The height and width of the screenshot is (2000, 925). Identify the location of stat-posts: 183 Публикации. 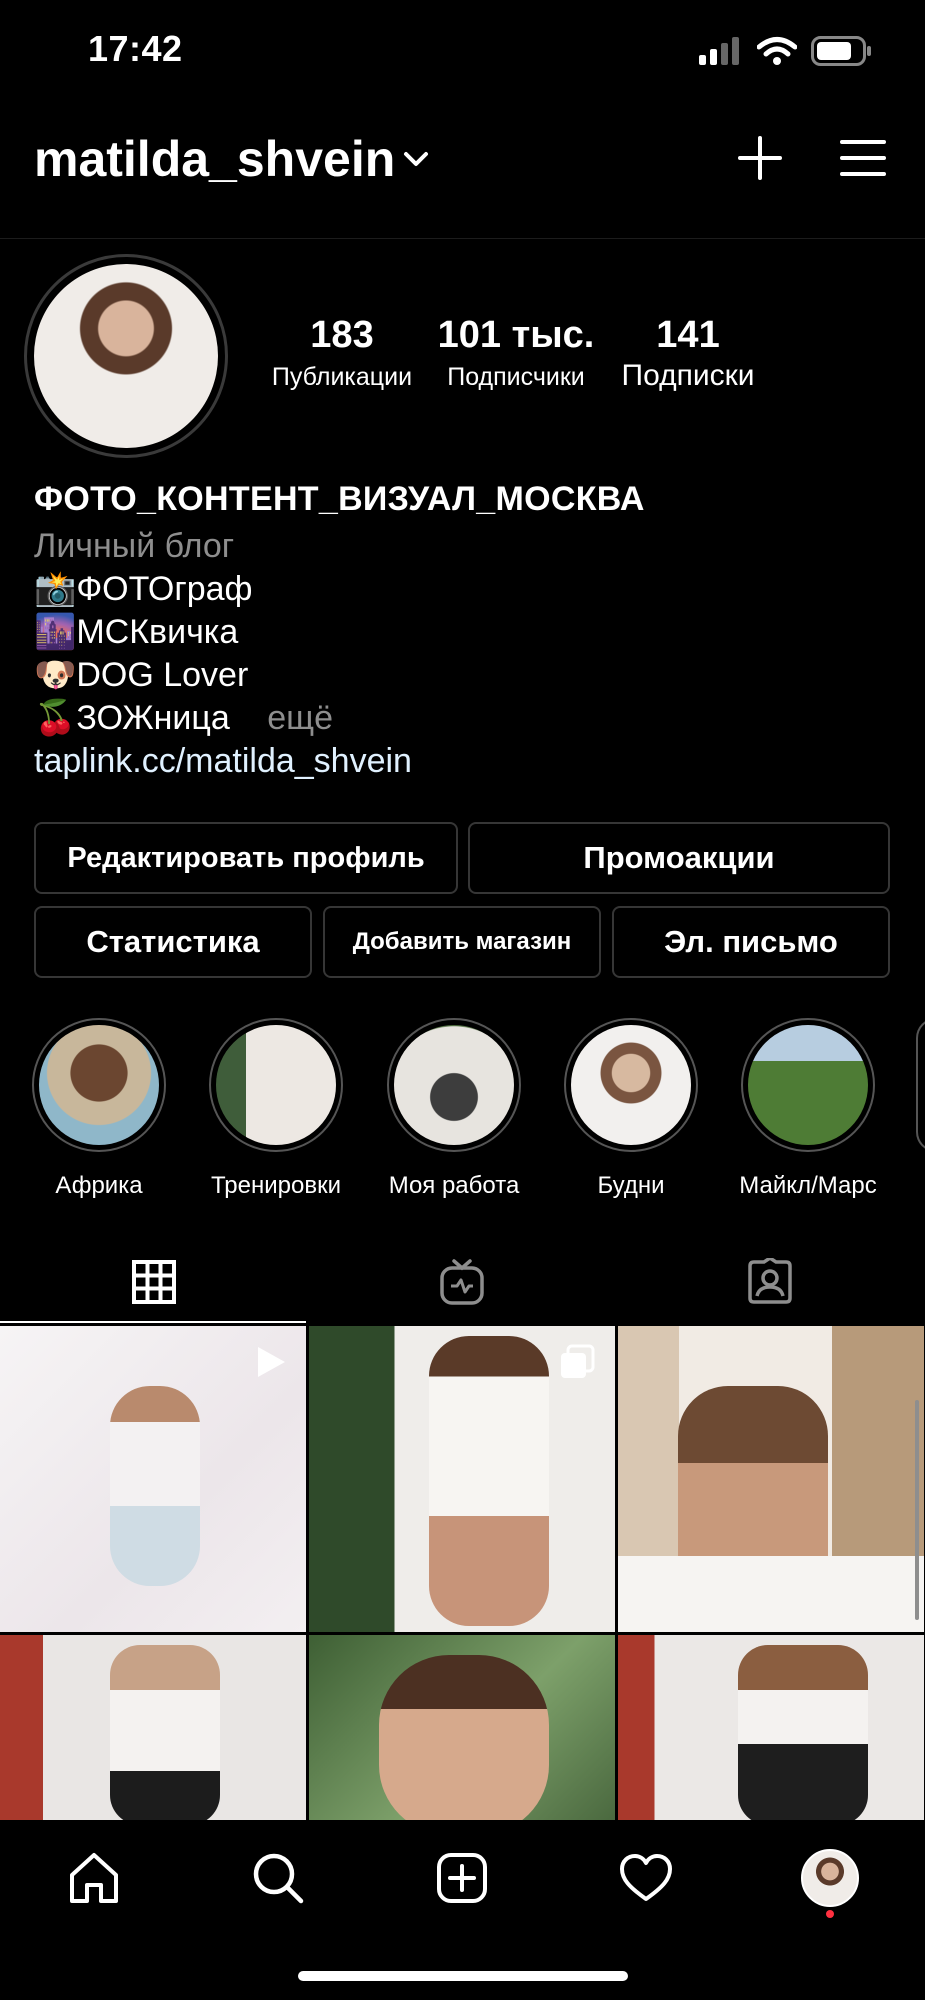
(342, 353).